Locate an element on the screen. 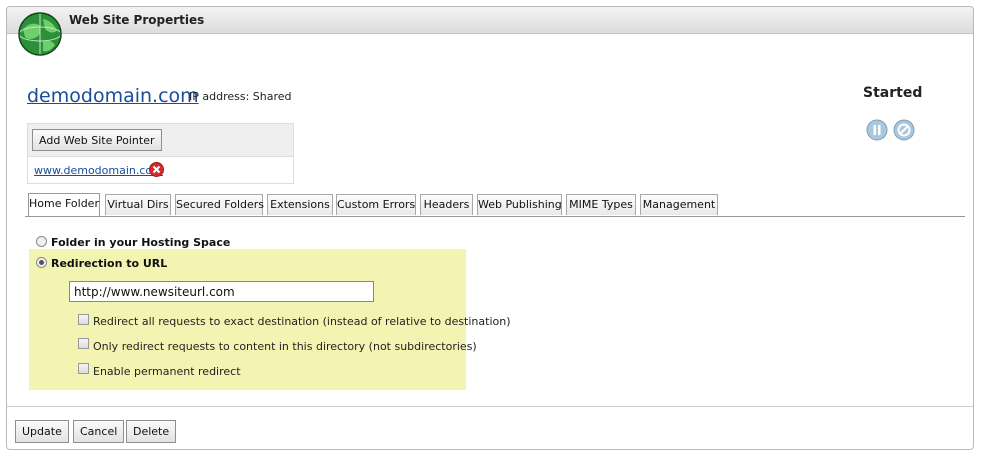  stop-icon is located at coordinates (904, 130).